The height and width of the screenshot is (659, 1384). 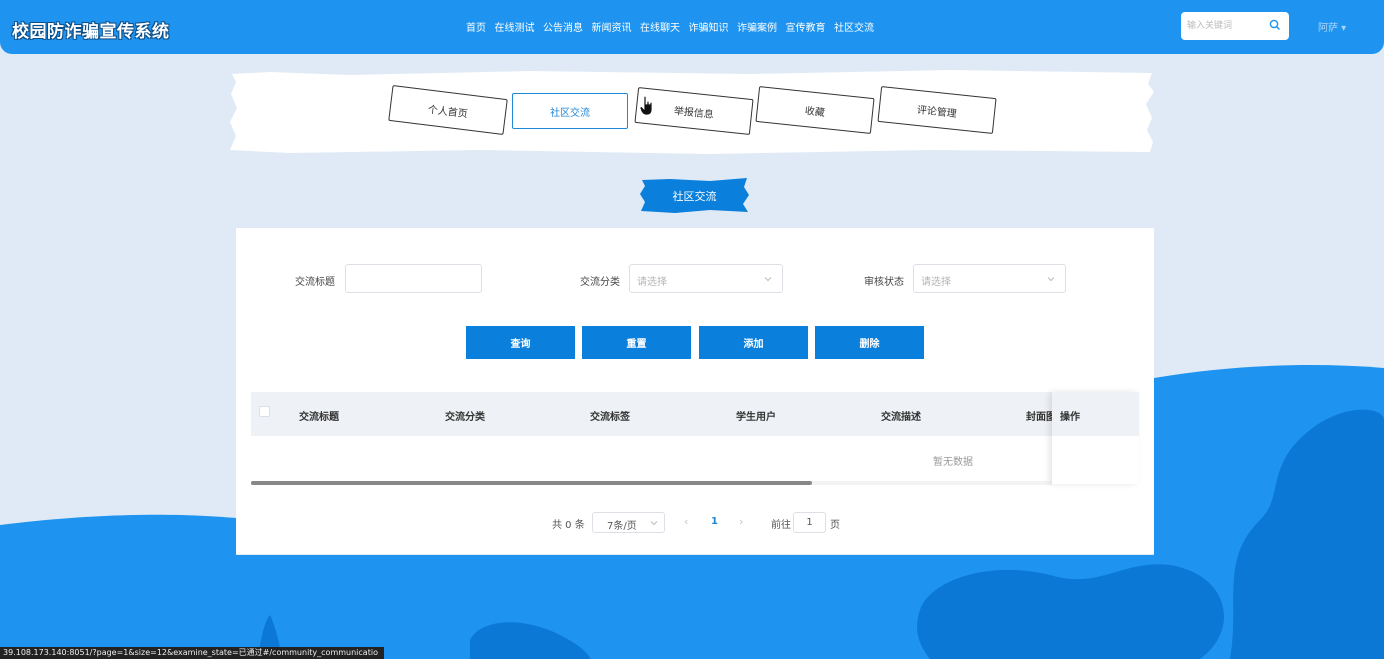 What do you see at coordinates (936, 282) in the screenshot?
I see `status-placeholder: 请选择` at bounding box center [936, 282].